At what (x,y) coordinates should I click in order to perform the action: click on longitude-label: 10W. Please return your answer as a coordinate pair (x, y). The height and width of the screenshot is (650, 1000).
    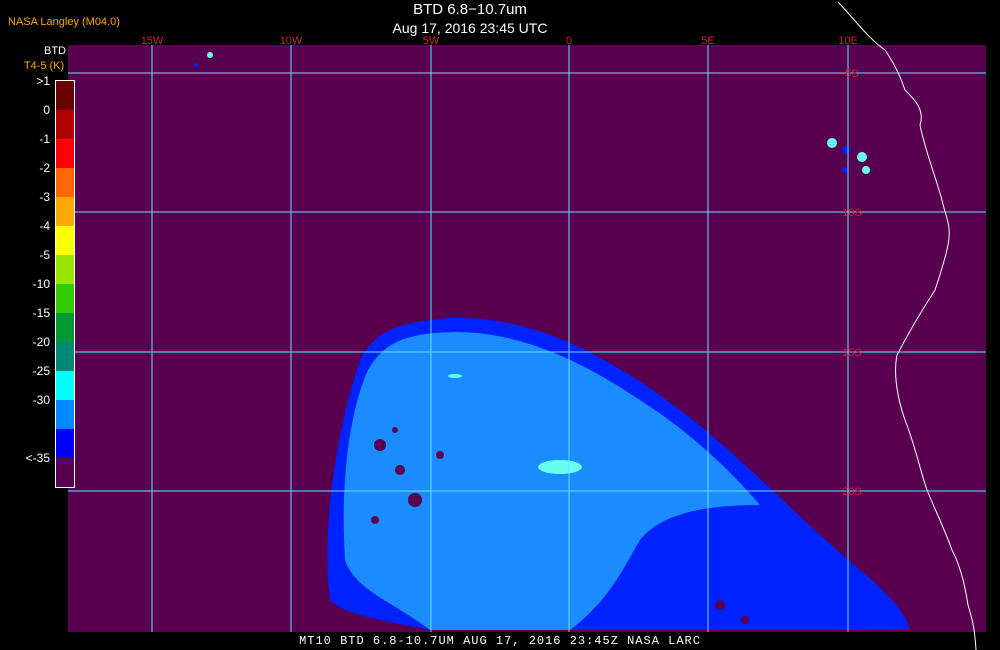
    Looking at the image, I should click on (291, 41).